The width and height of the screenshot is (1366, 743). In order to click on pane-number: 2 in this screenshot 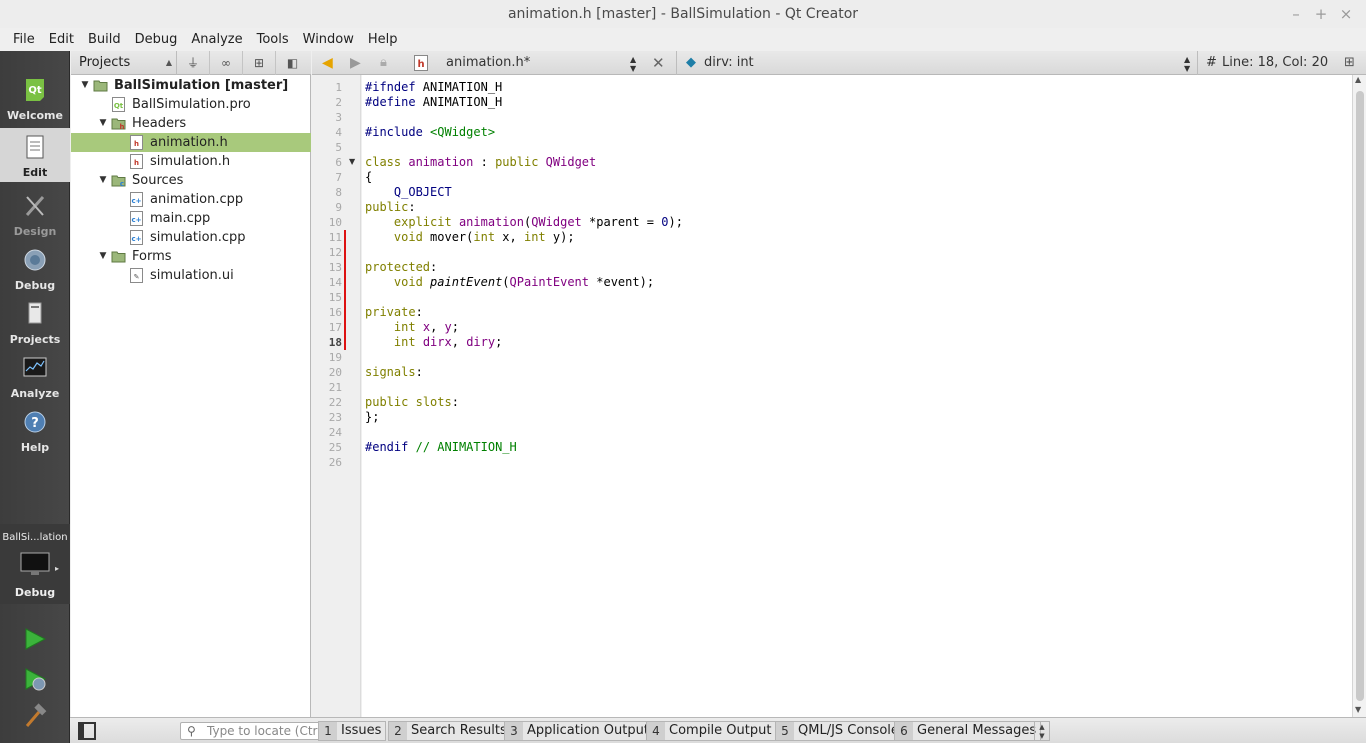, I will do `click(398, 731)`.